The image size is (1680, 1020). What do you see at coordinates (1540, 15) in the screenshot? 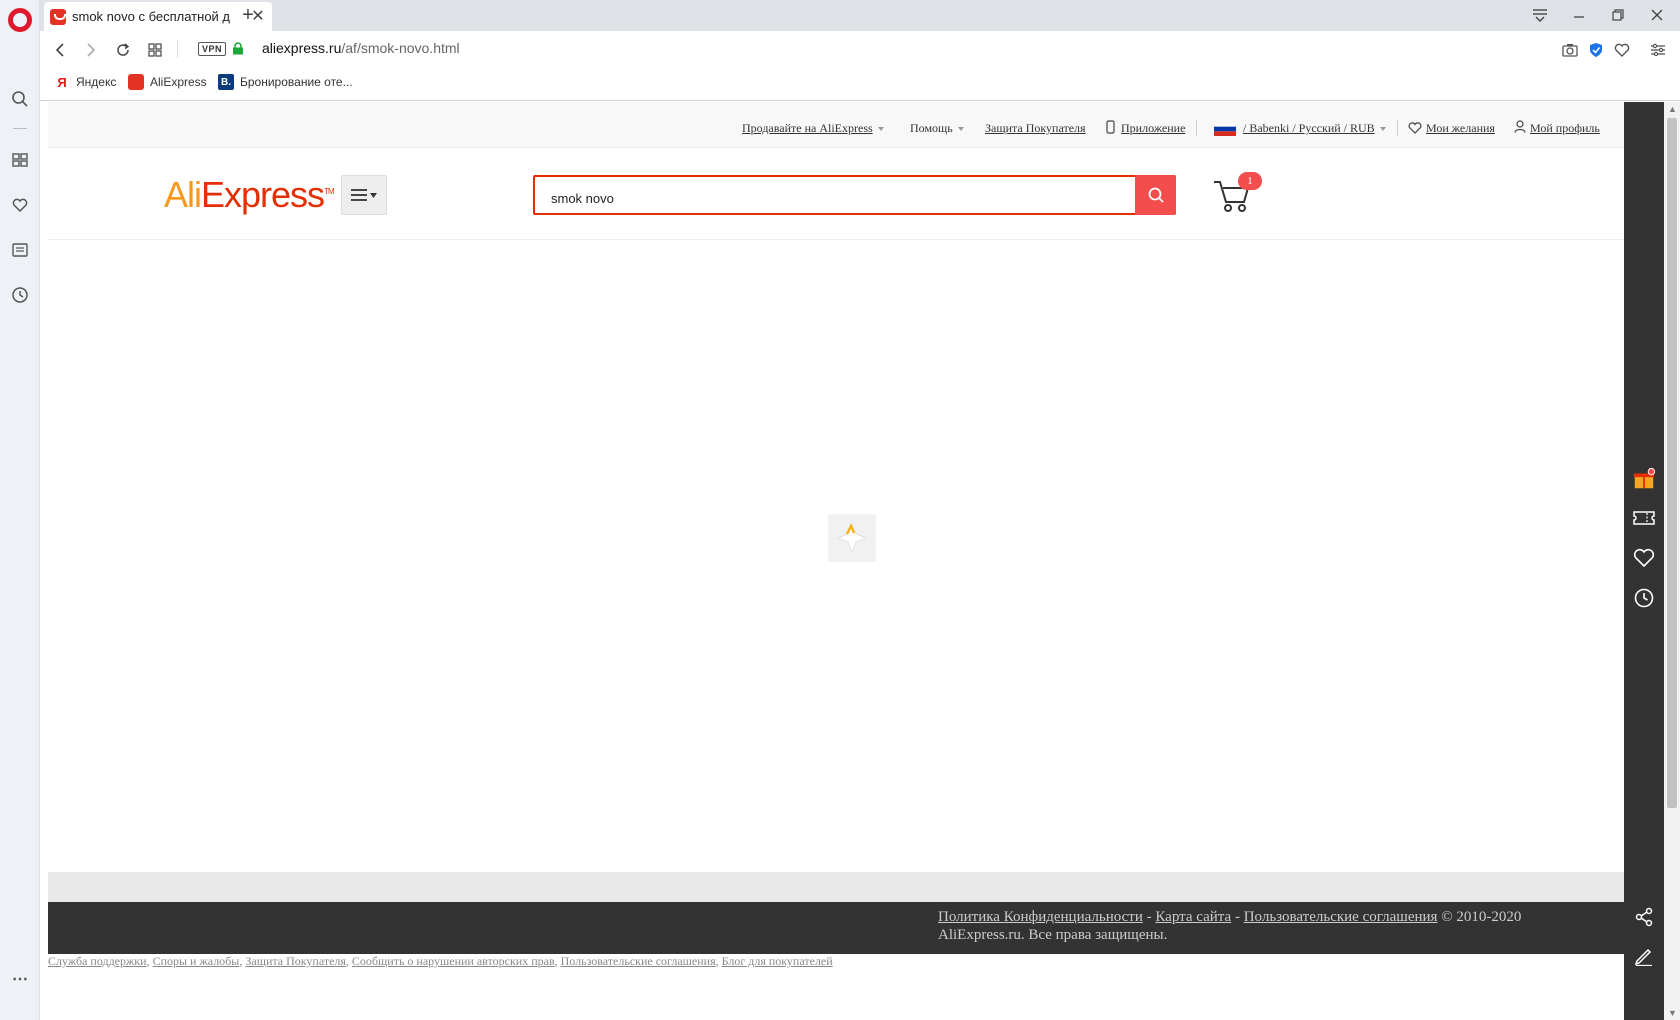
I see `tab-menu-icon` at bounding box center [1540, 15].